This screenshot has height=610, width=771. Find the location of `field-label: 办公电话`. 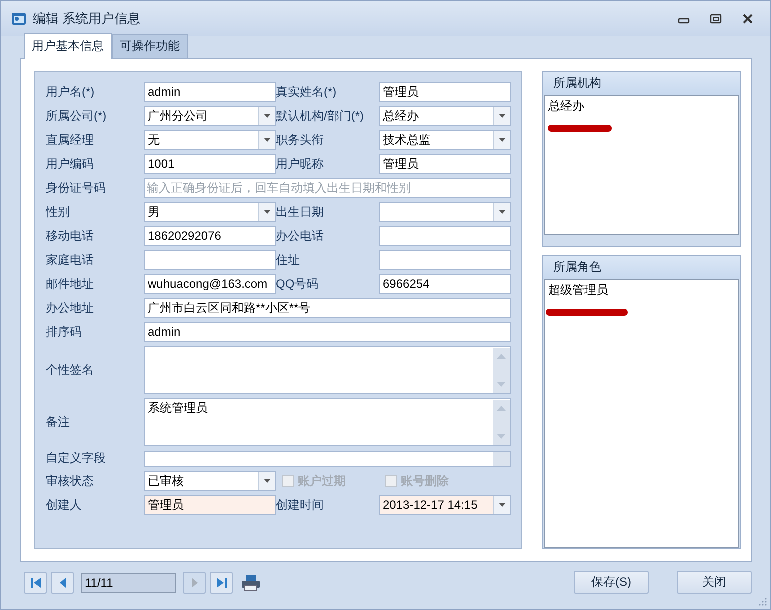

field-label: 办公电话 is located at coordinates (300, 236).